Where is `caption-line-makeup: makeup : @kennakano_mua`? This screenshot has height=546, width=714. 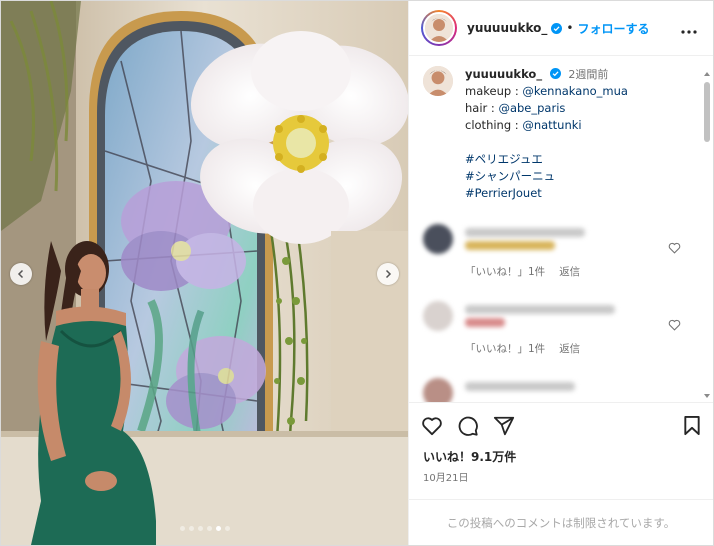 caption-line-makeup: makeup : @kennakano_mua is located at coordinates (546, 91).